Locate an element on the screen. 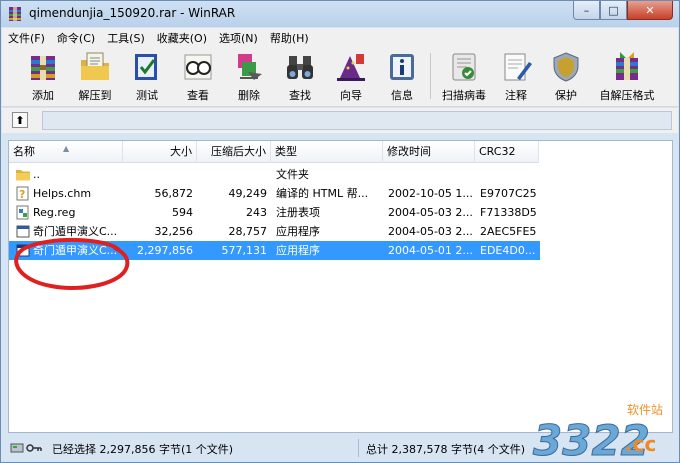 The height and width of the screenshot is (463, 680). file-packed: 49,249 is located at coordinates (248, 193).